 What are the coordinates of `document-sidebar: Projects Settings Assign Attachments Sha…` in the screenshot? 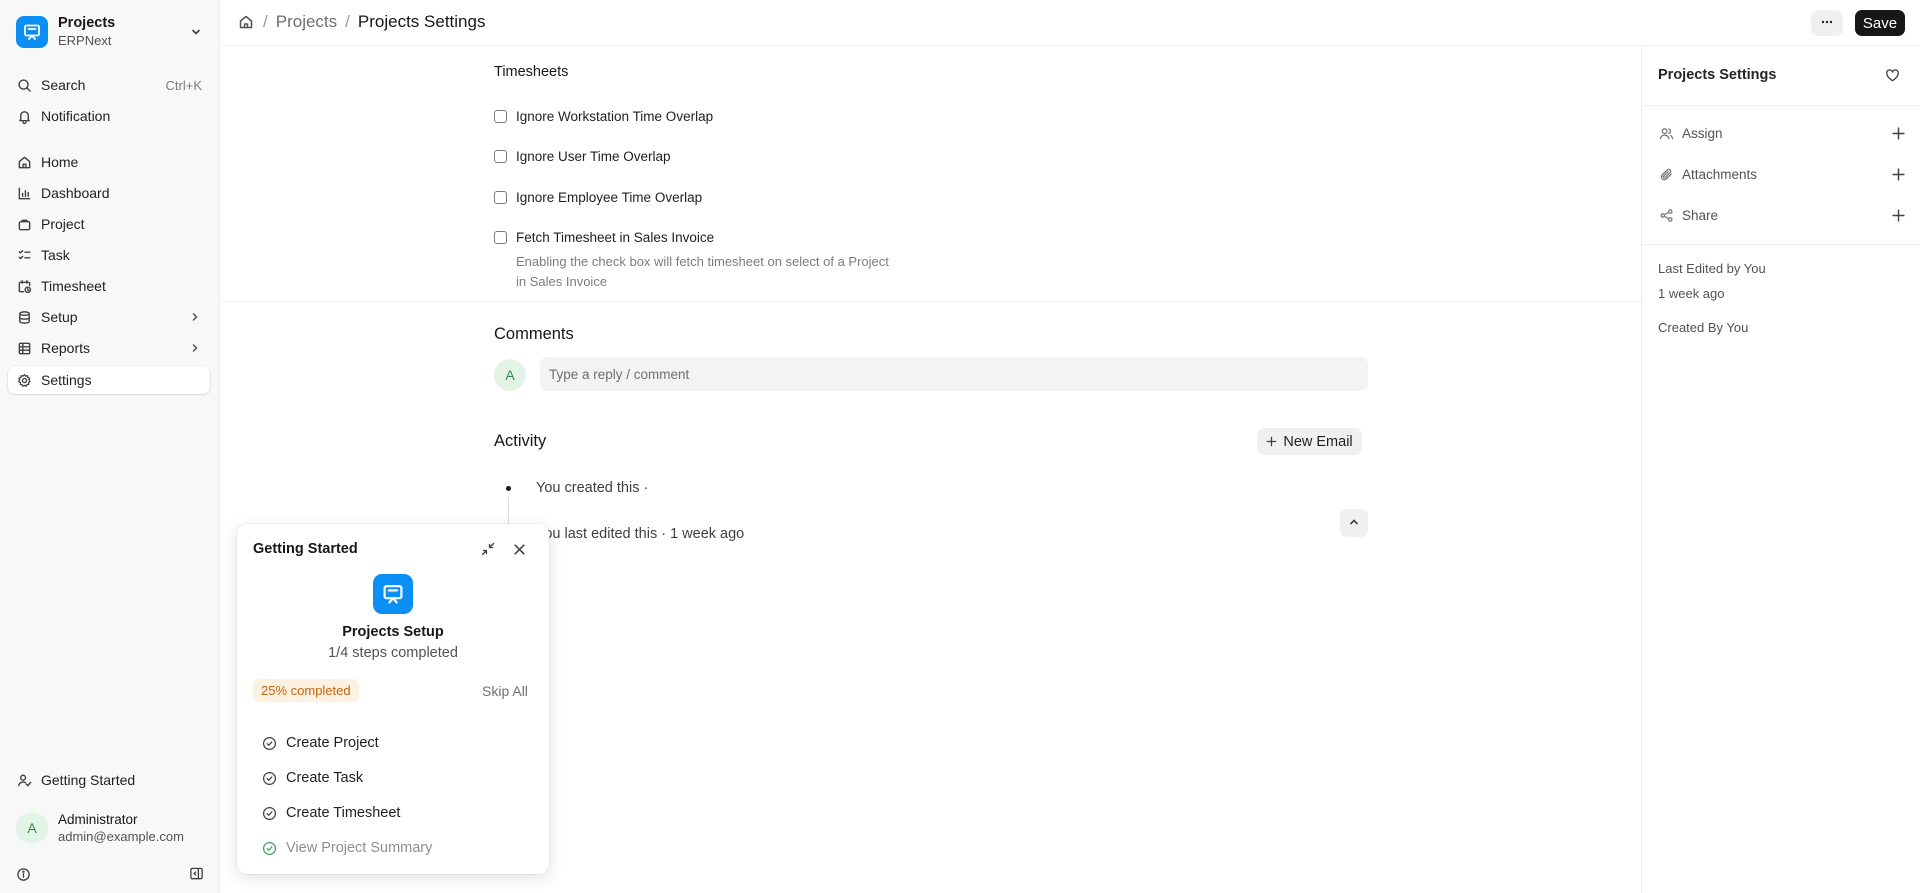 It's located at (1780, 469).